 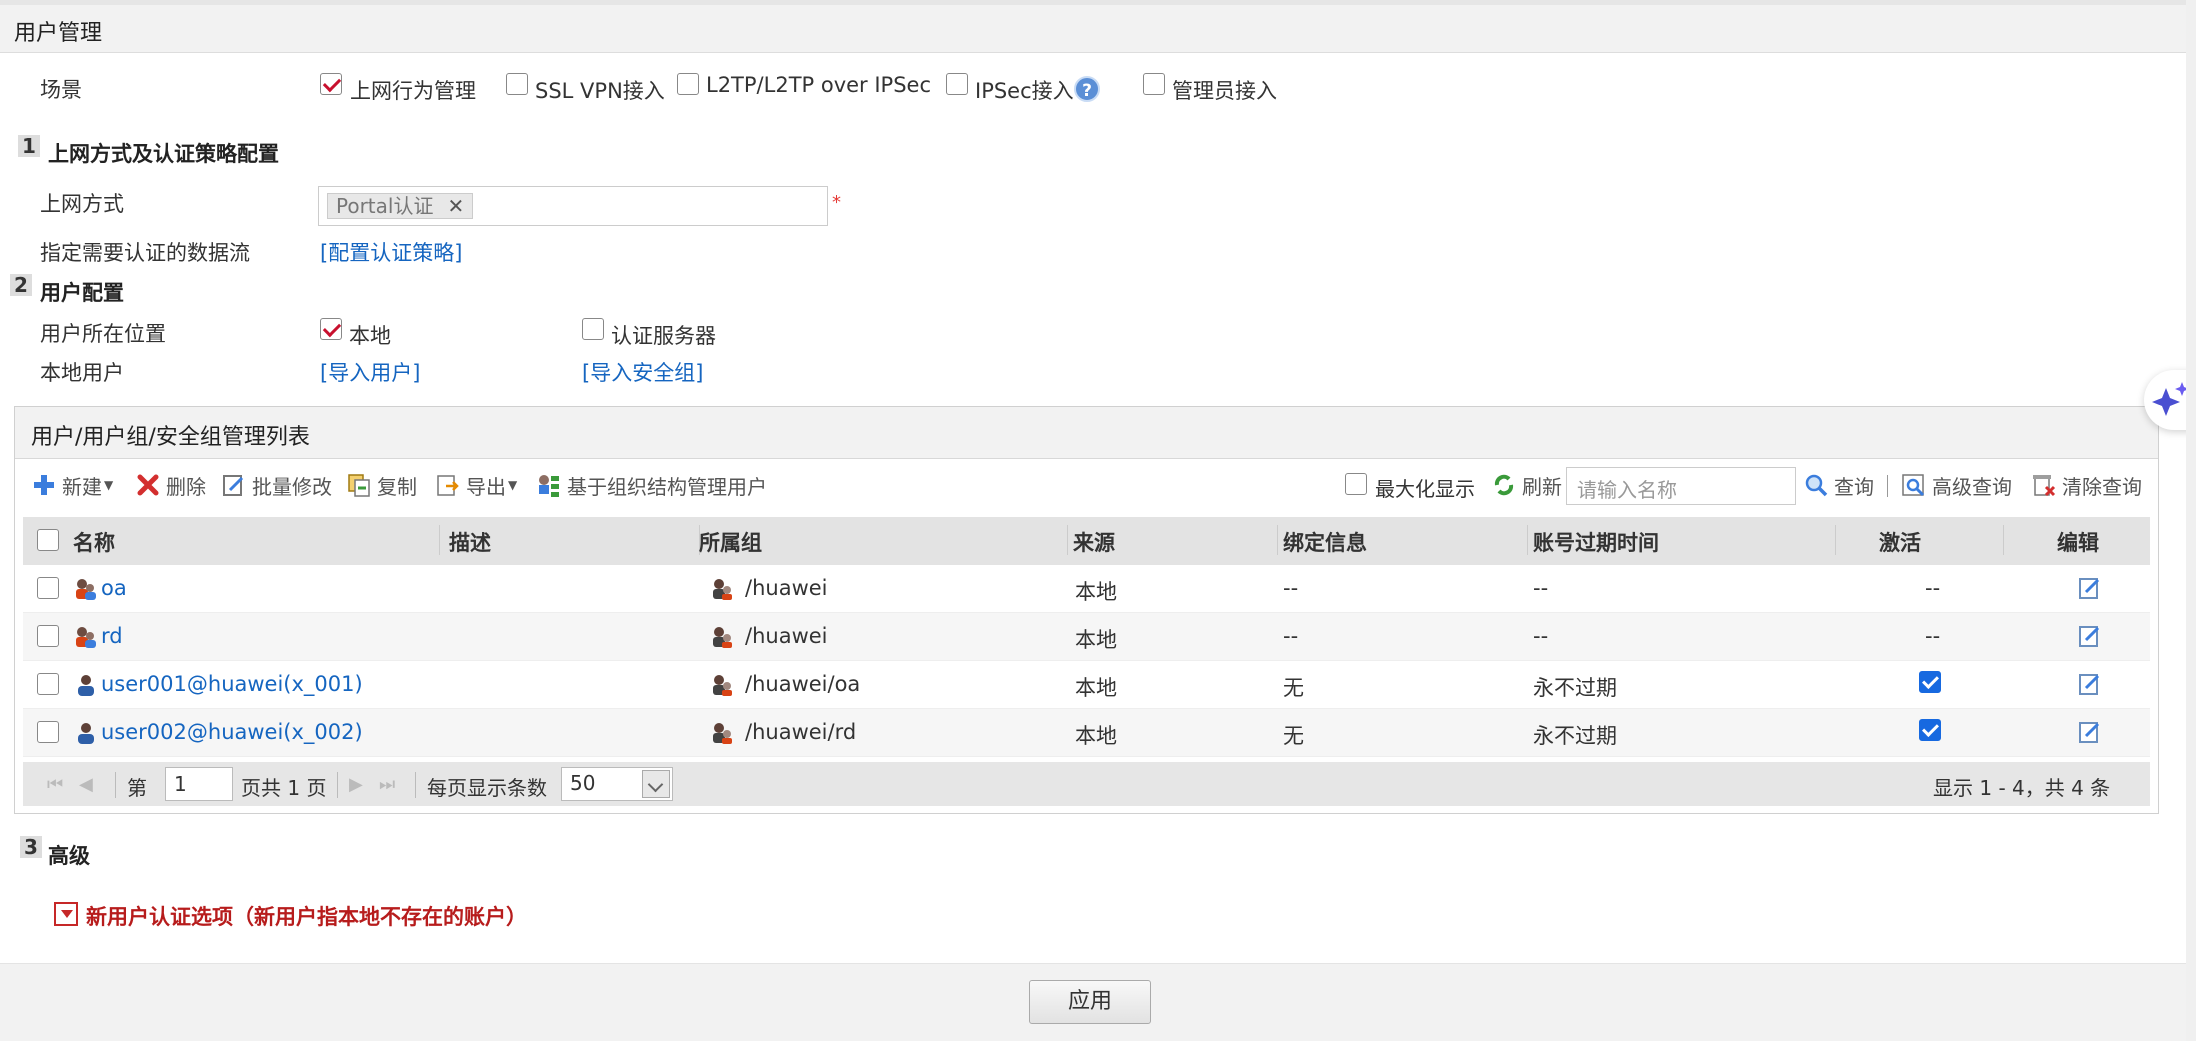 What do you see at coordinates (86, 784) in the screenshot?
I see `prev-page-icon: ◀` at bounding box center [86, 784].